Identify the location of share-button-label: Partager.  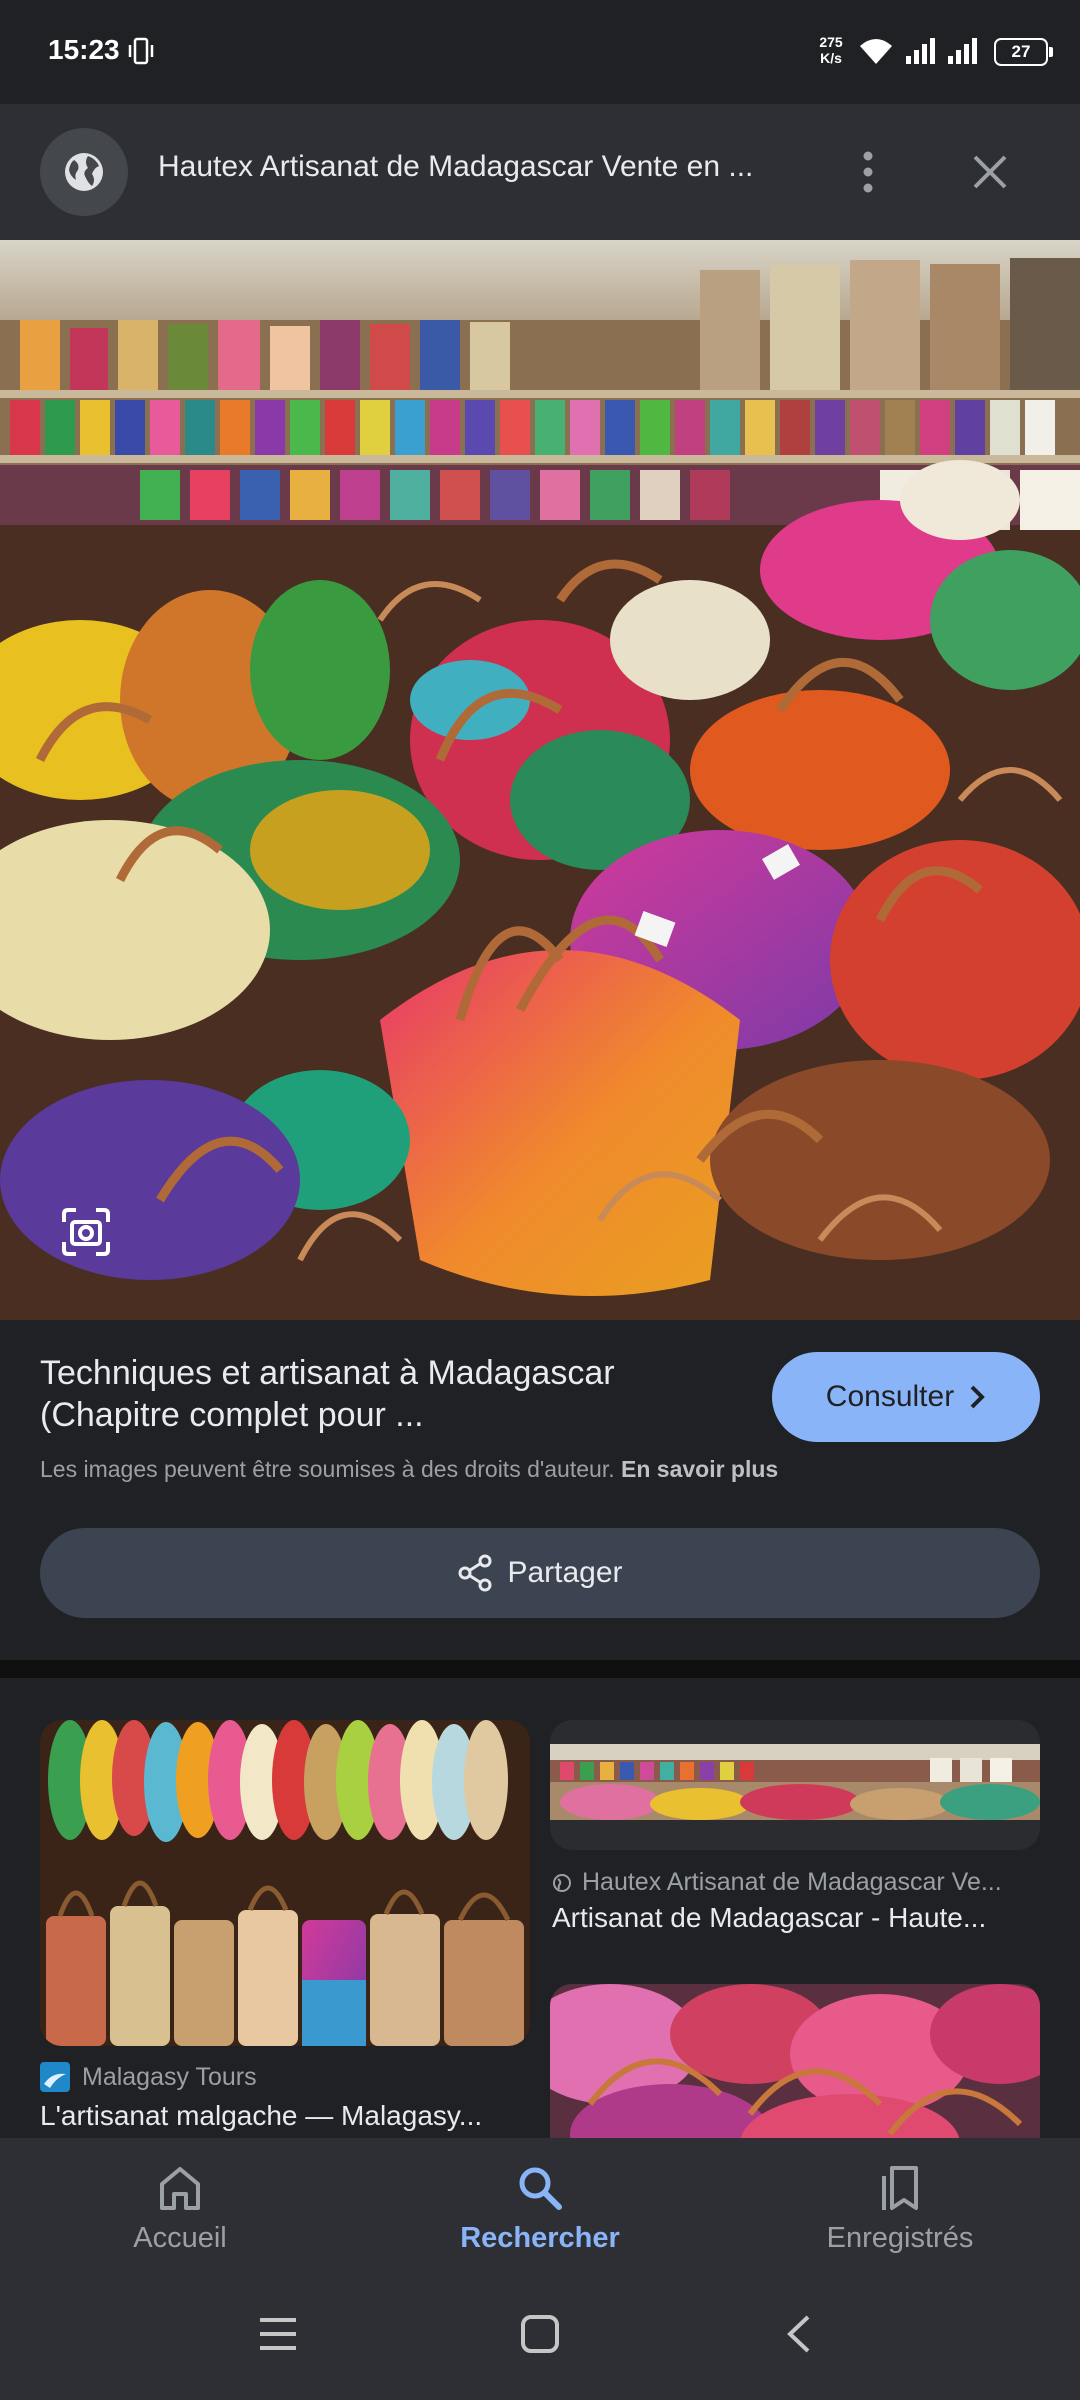
(565, 1572).